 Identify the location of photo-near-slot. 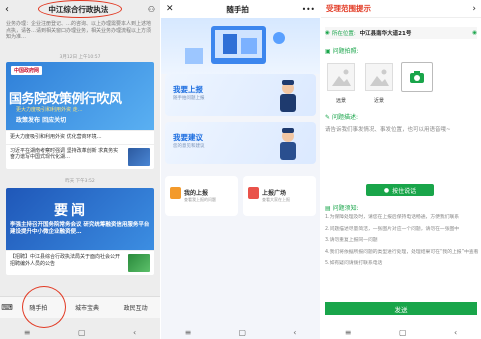
(379, 77).